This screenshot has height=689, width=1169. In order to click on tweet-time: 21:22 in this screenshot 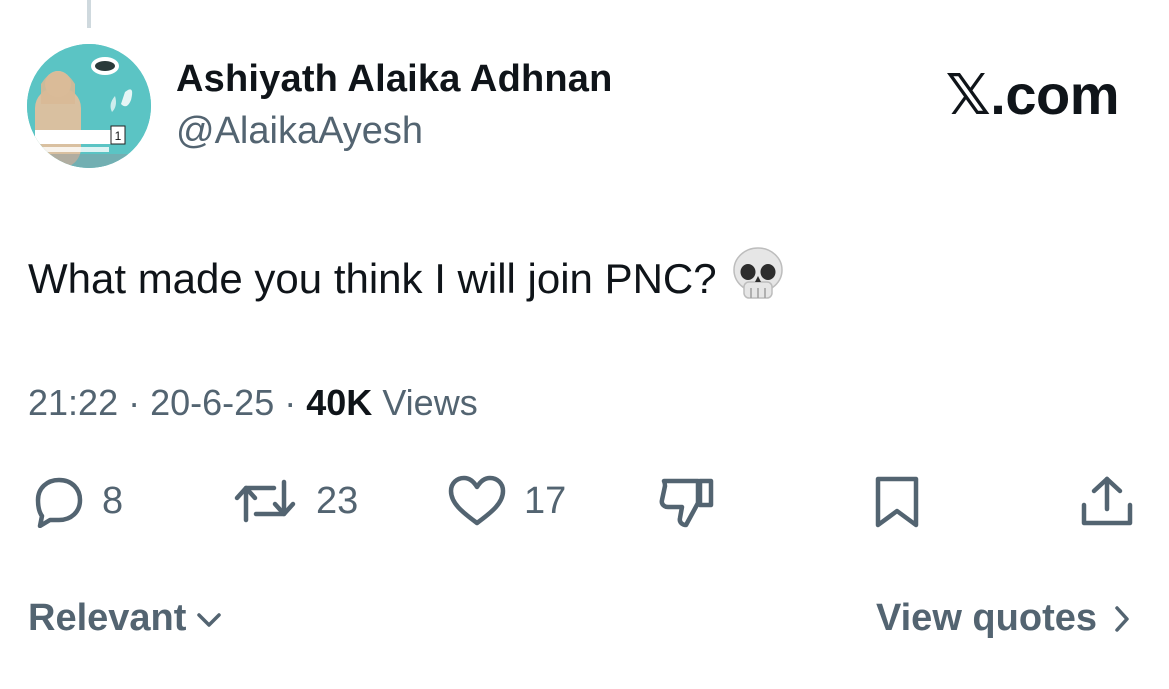, I will do `click(73, 402)`.